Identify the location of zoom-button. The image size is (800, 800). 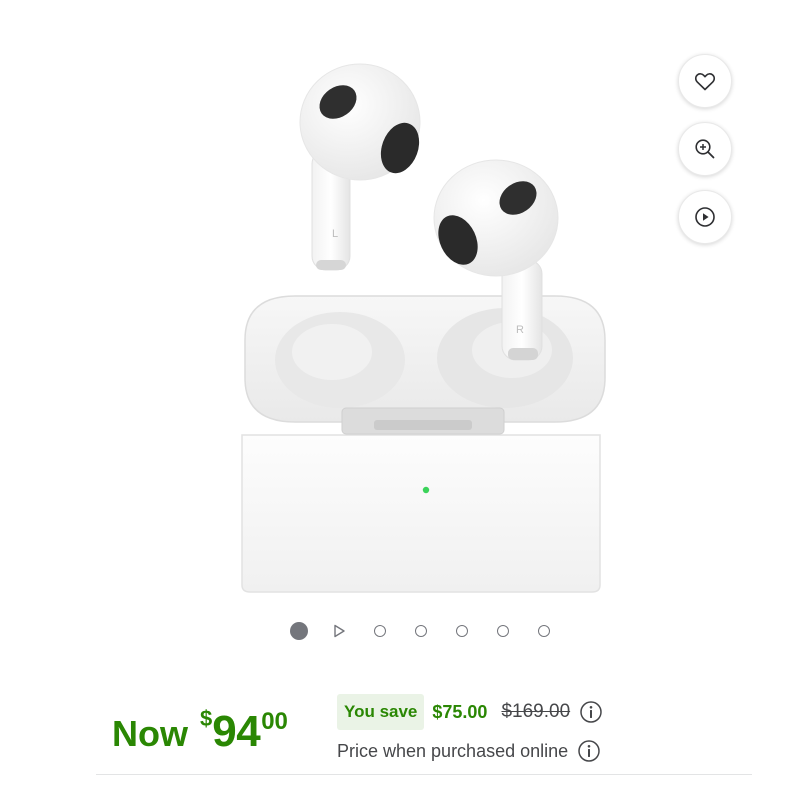
(705, 149).